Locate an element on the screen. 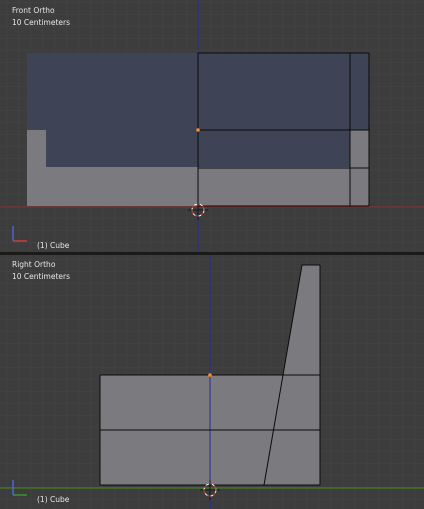 The image size is (424, 509). view-name-label: Right Ortho is located at coordinates (34, 264).